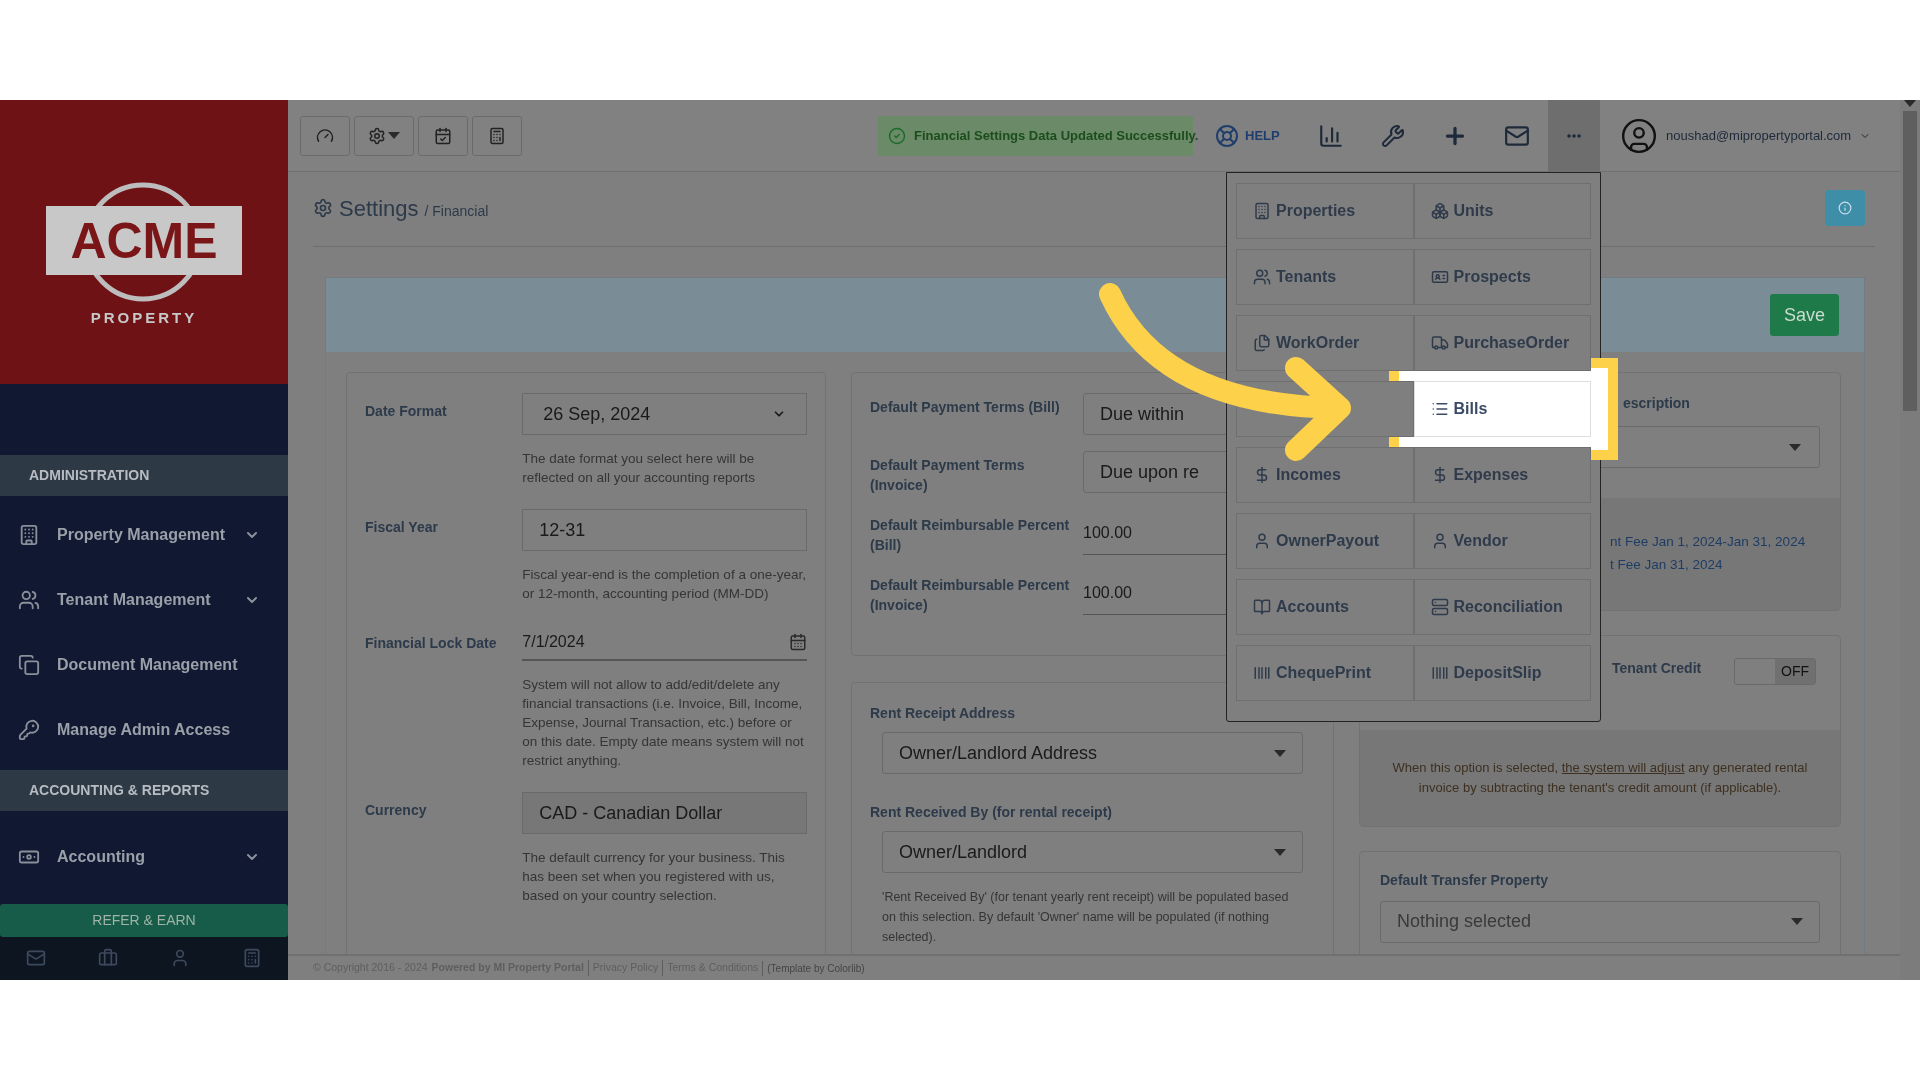 Image resolution: width=1920 pixels, height=1080 pixels. I want to click on page-title: Settings, so click(379, 208).